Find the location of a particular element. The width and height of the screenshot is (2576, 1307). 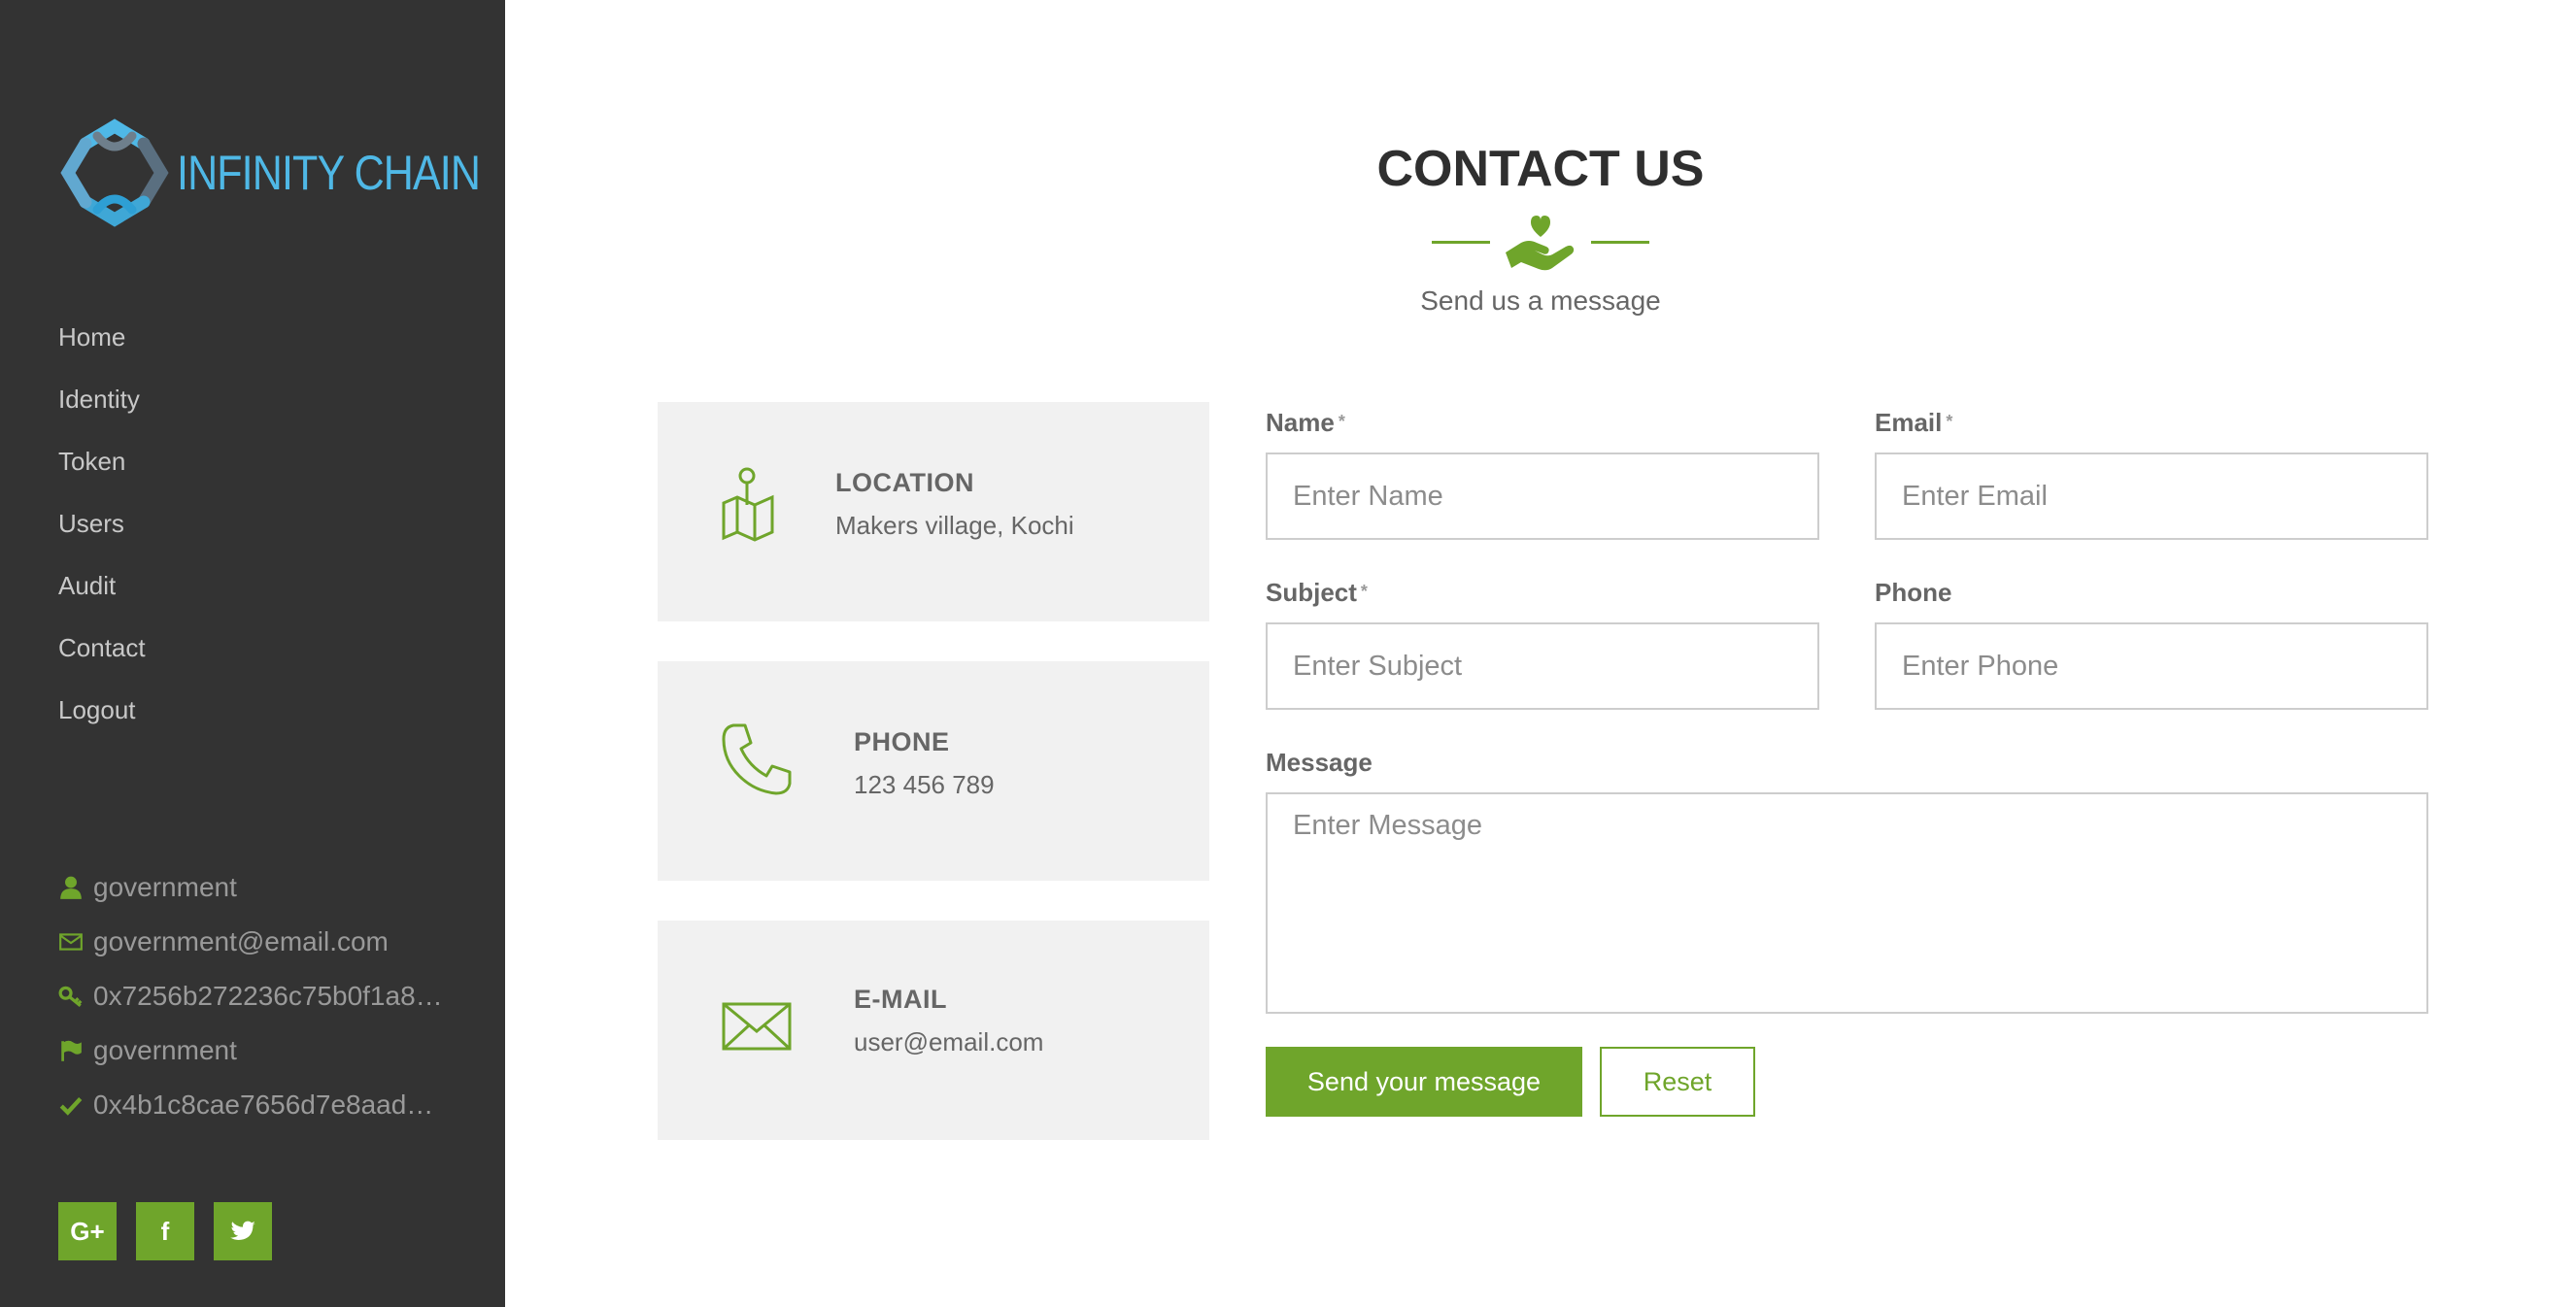

social-links: G+ f is located at coordinates (165, 1231).